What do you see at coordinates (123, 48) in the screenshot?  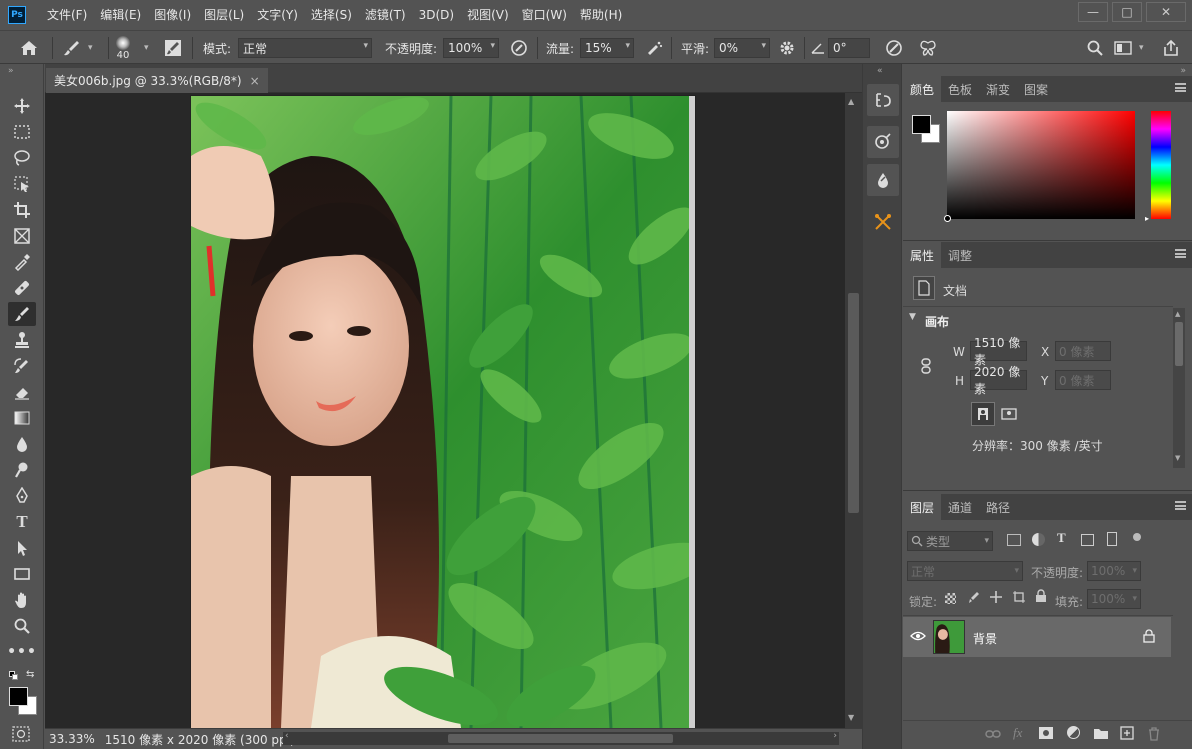 I see `brush-size-picker: 40` at bounding box center [123, 48].